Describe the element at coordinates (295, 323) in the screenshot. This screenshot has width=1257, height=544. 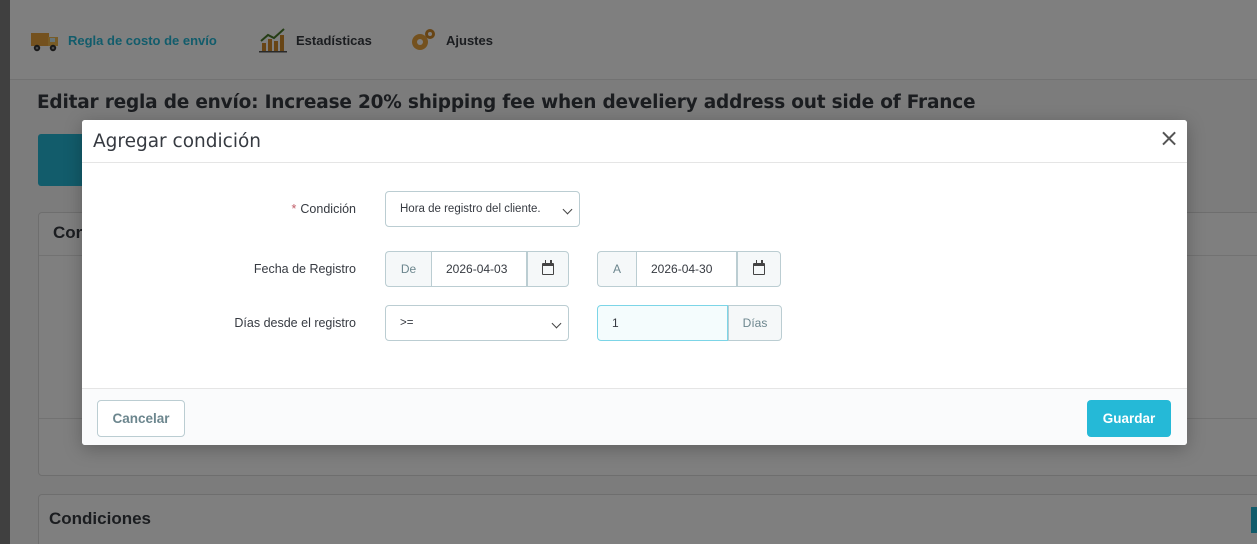
I see `days-since-label: Días desde el registro` at that location.